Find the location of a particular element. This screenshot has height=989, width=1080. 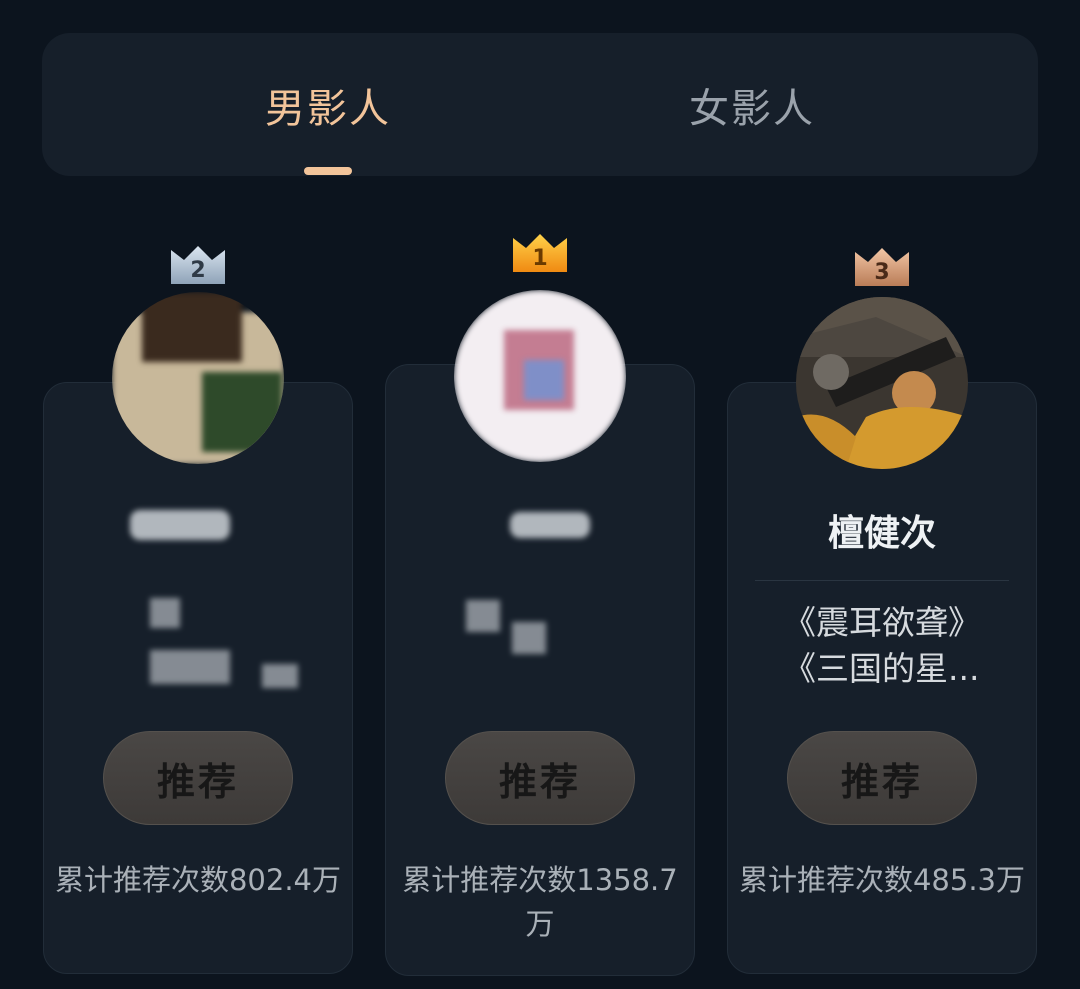

work-title: 《震耳欲聋》 is located at coordinates (882, 622).